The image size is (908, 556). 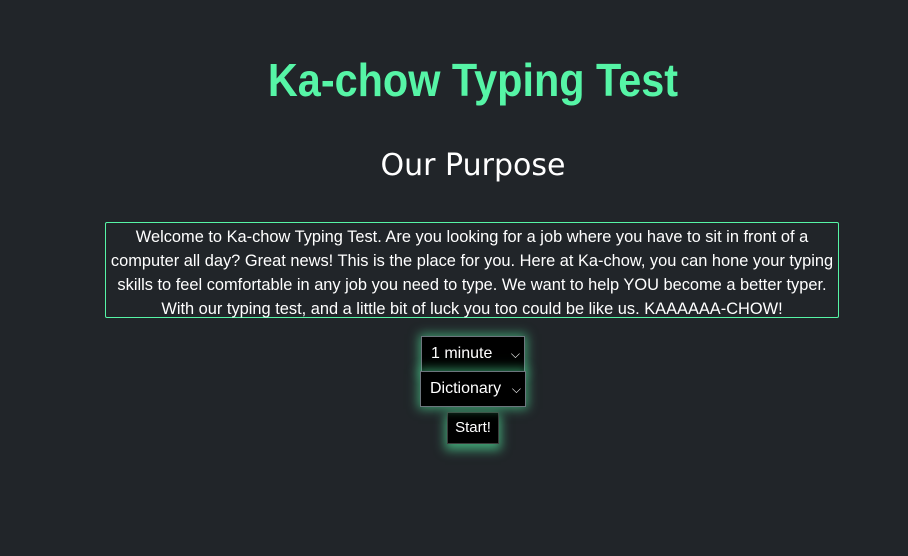 What do you see at coordinates (473, 165) in the screenshot?
I see `section-heading-purpose: Our Purpose` at bounding box center [473, 165].